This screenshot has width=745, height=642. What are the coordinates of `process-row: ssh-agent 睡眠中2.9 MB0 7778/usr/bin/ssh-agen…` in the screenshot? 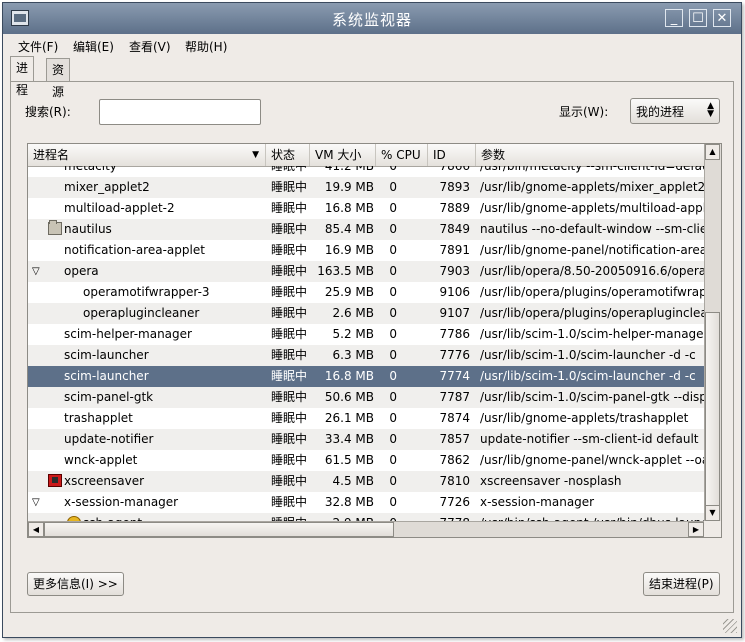 It's located at (366, 517).